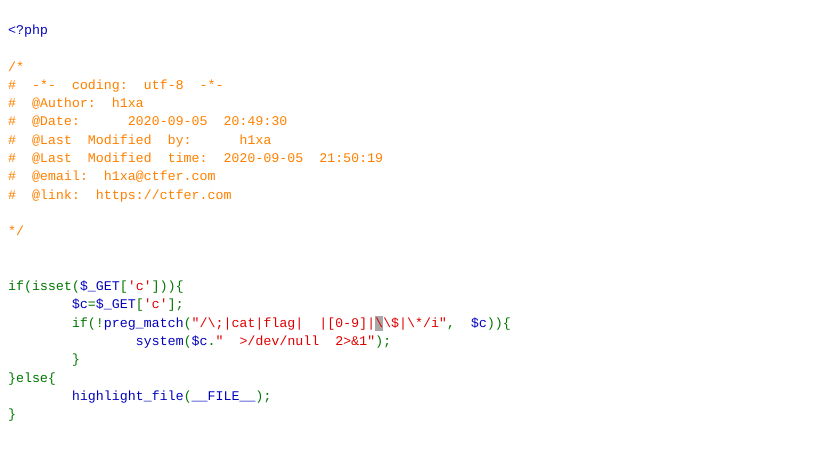 Image resolution: width=831 pixels, height=468 pixels. Describe the element at coordinates (290, 323) in the screenshot. I see `code-line: if(!preg_match("/\;|cat|flag| |[0-9]|\\$|\*/i", $c)){` at that location.